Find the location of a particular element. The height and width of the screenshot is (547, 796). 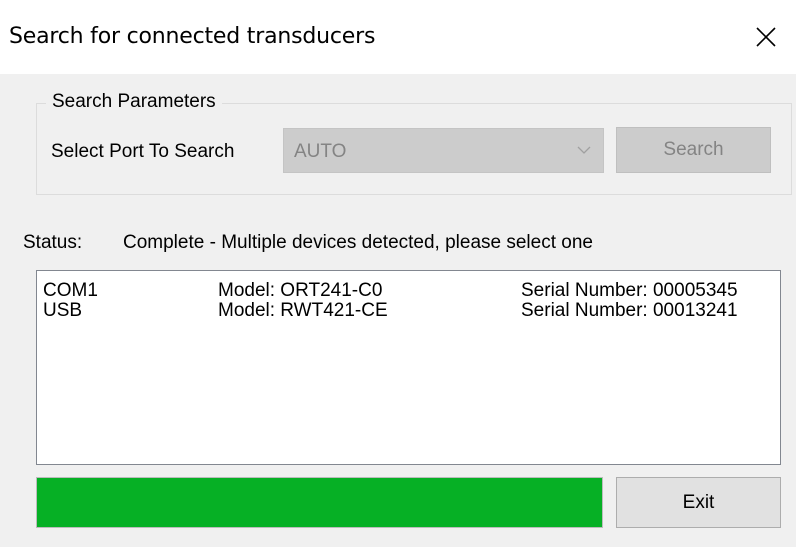

close-button is located at coordinates (766, 37).